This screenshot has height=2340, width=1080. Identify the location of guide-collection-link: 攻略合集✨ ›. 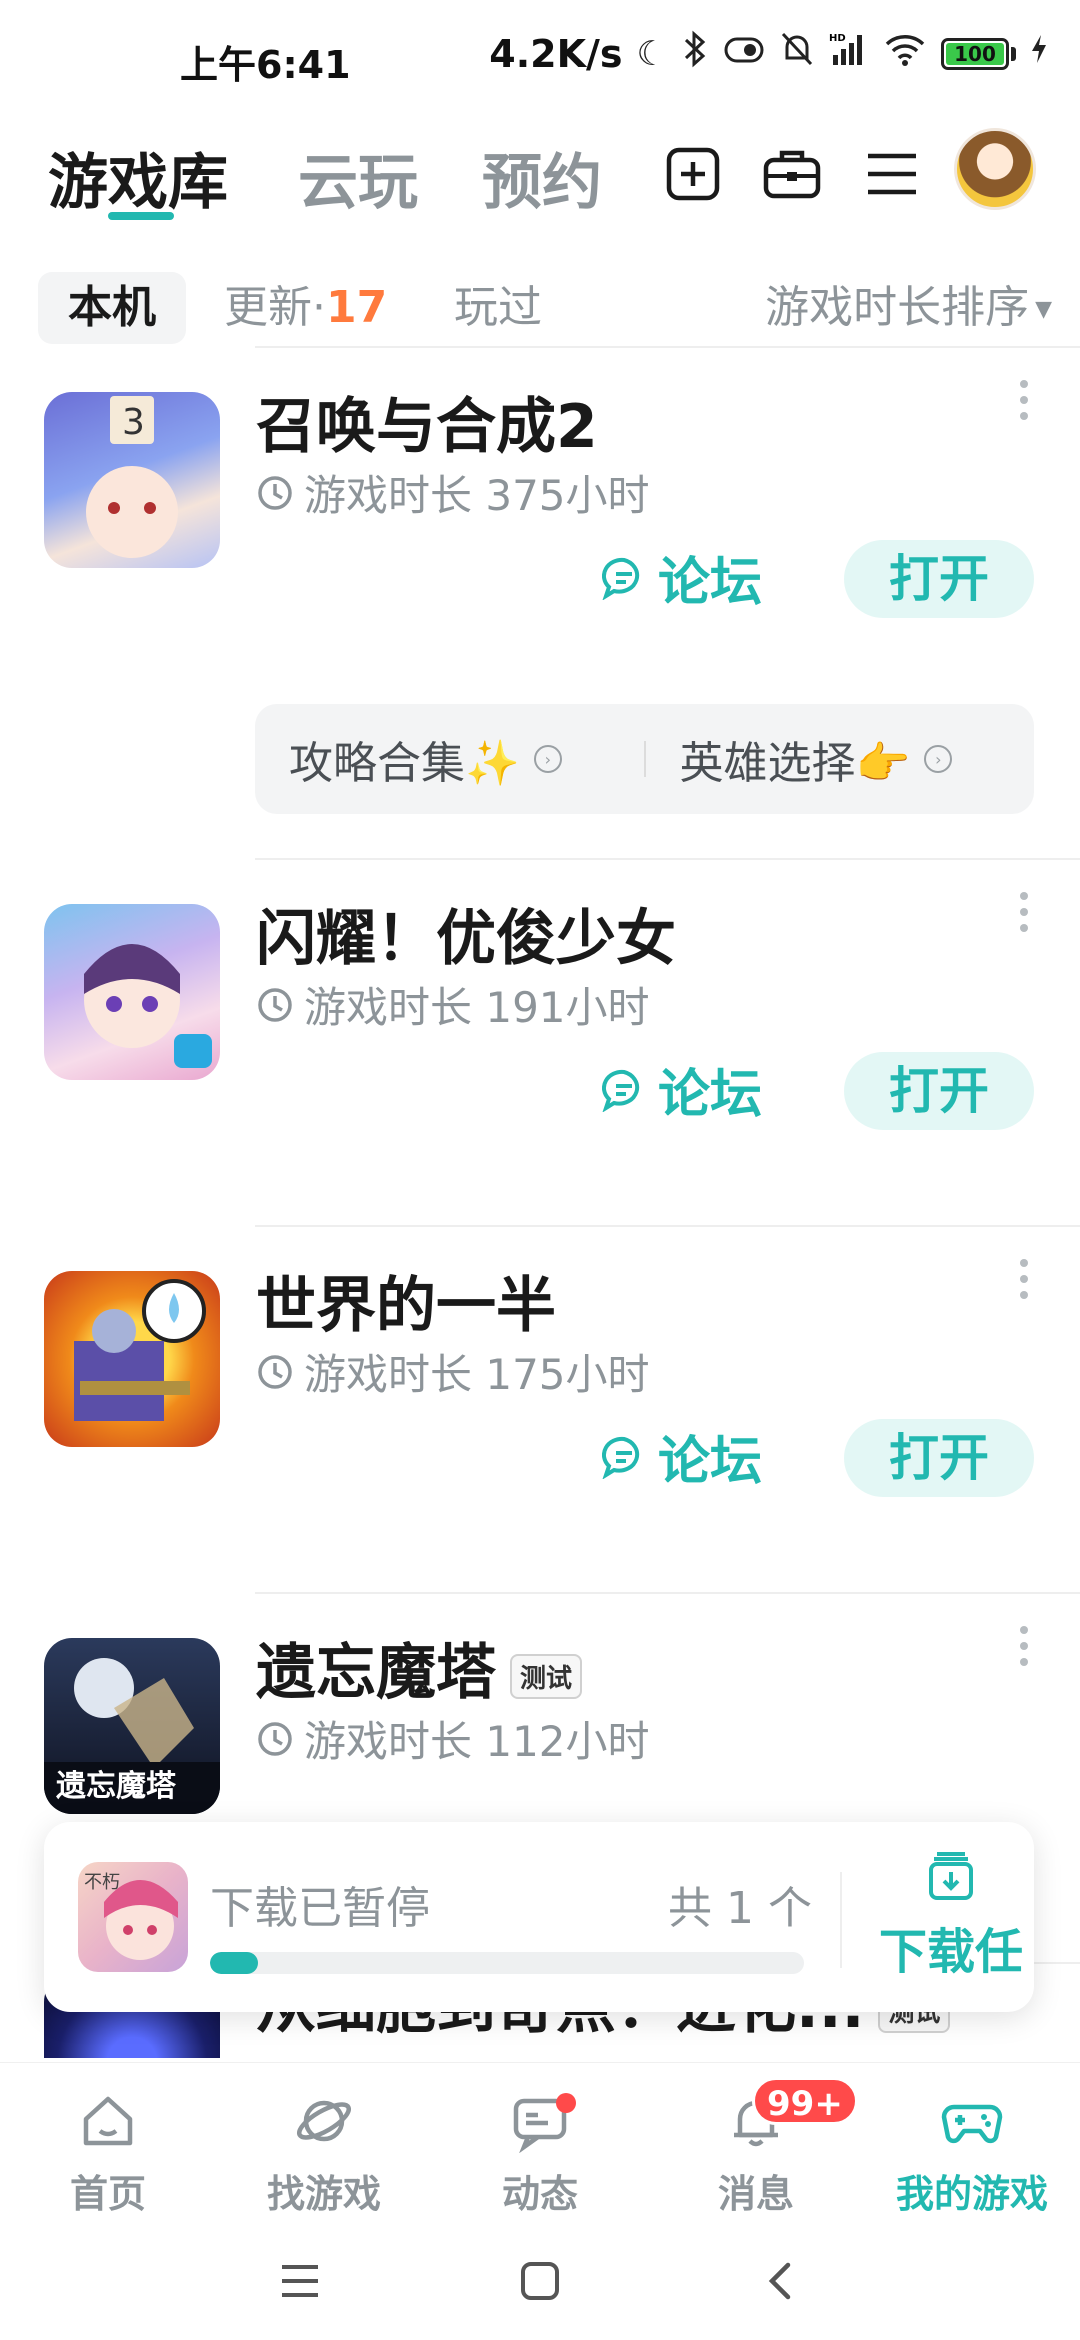
(449, 759).